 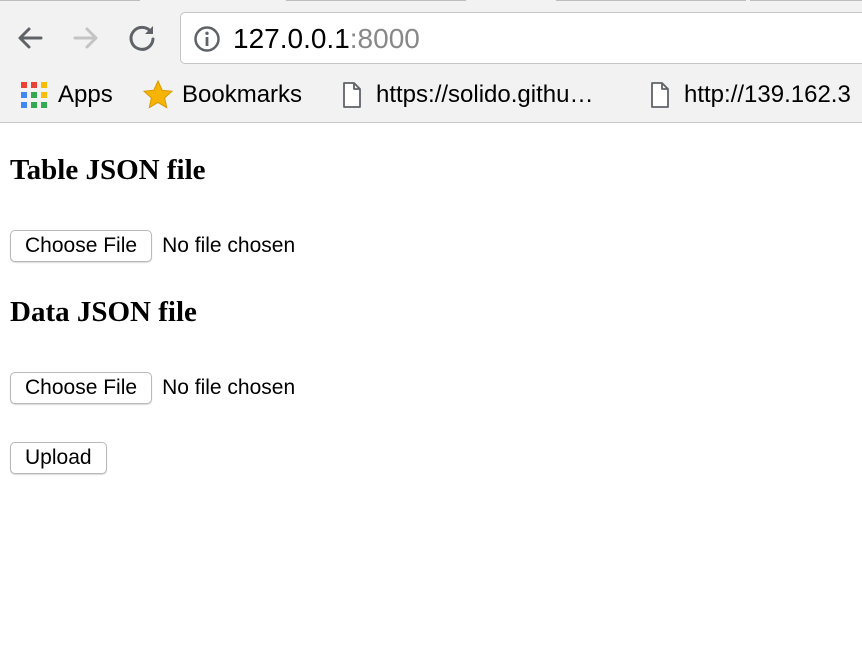 I want to click on forward-button, so click(x=86, y=38).